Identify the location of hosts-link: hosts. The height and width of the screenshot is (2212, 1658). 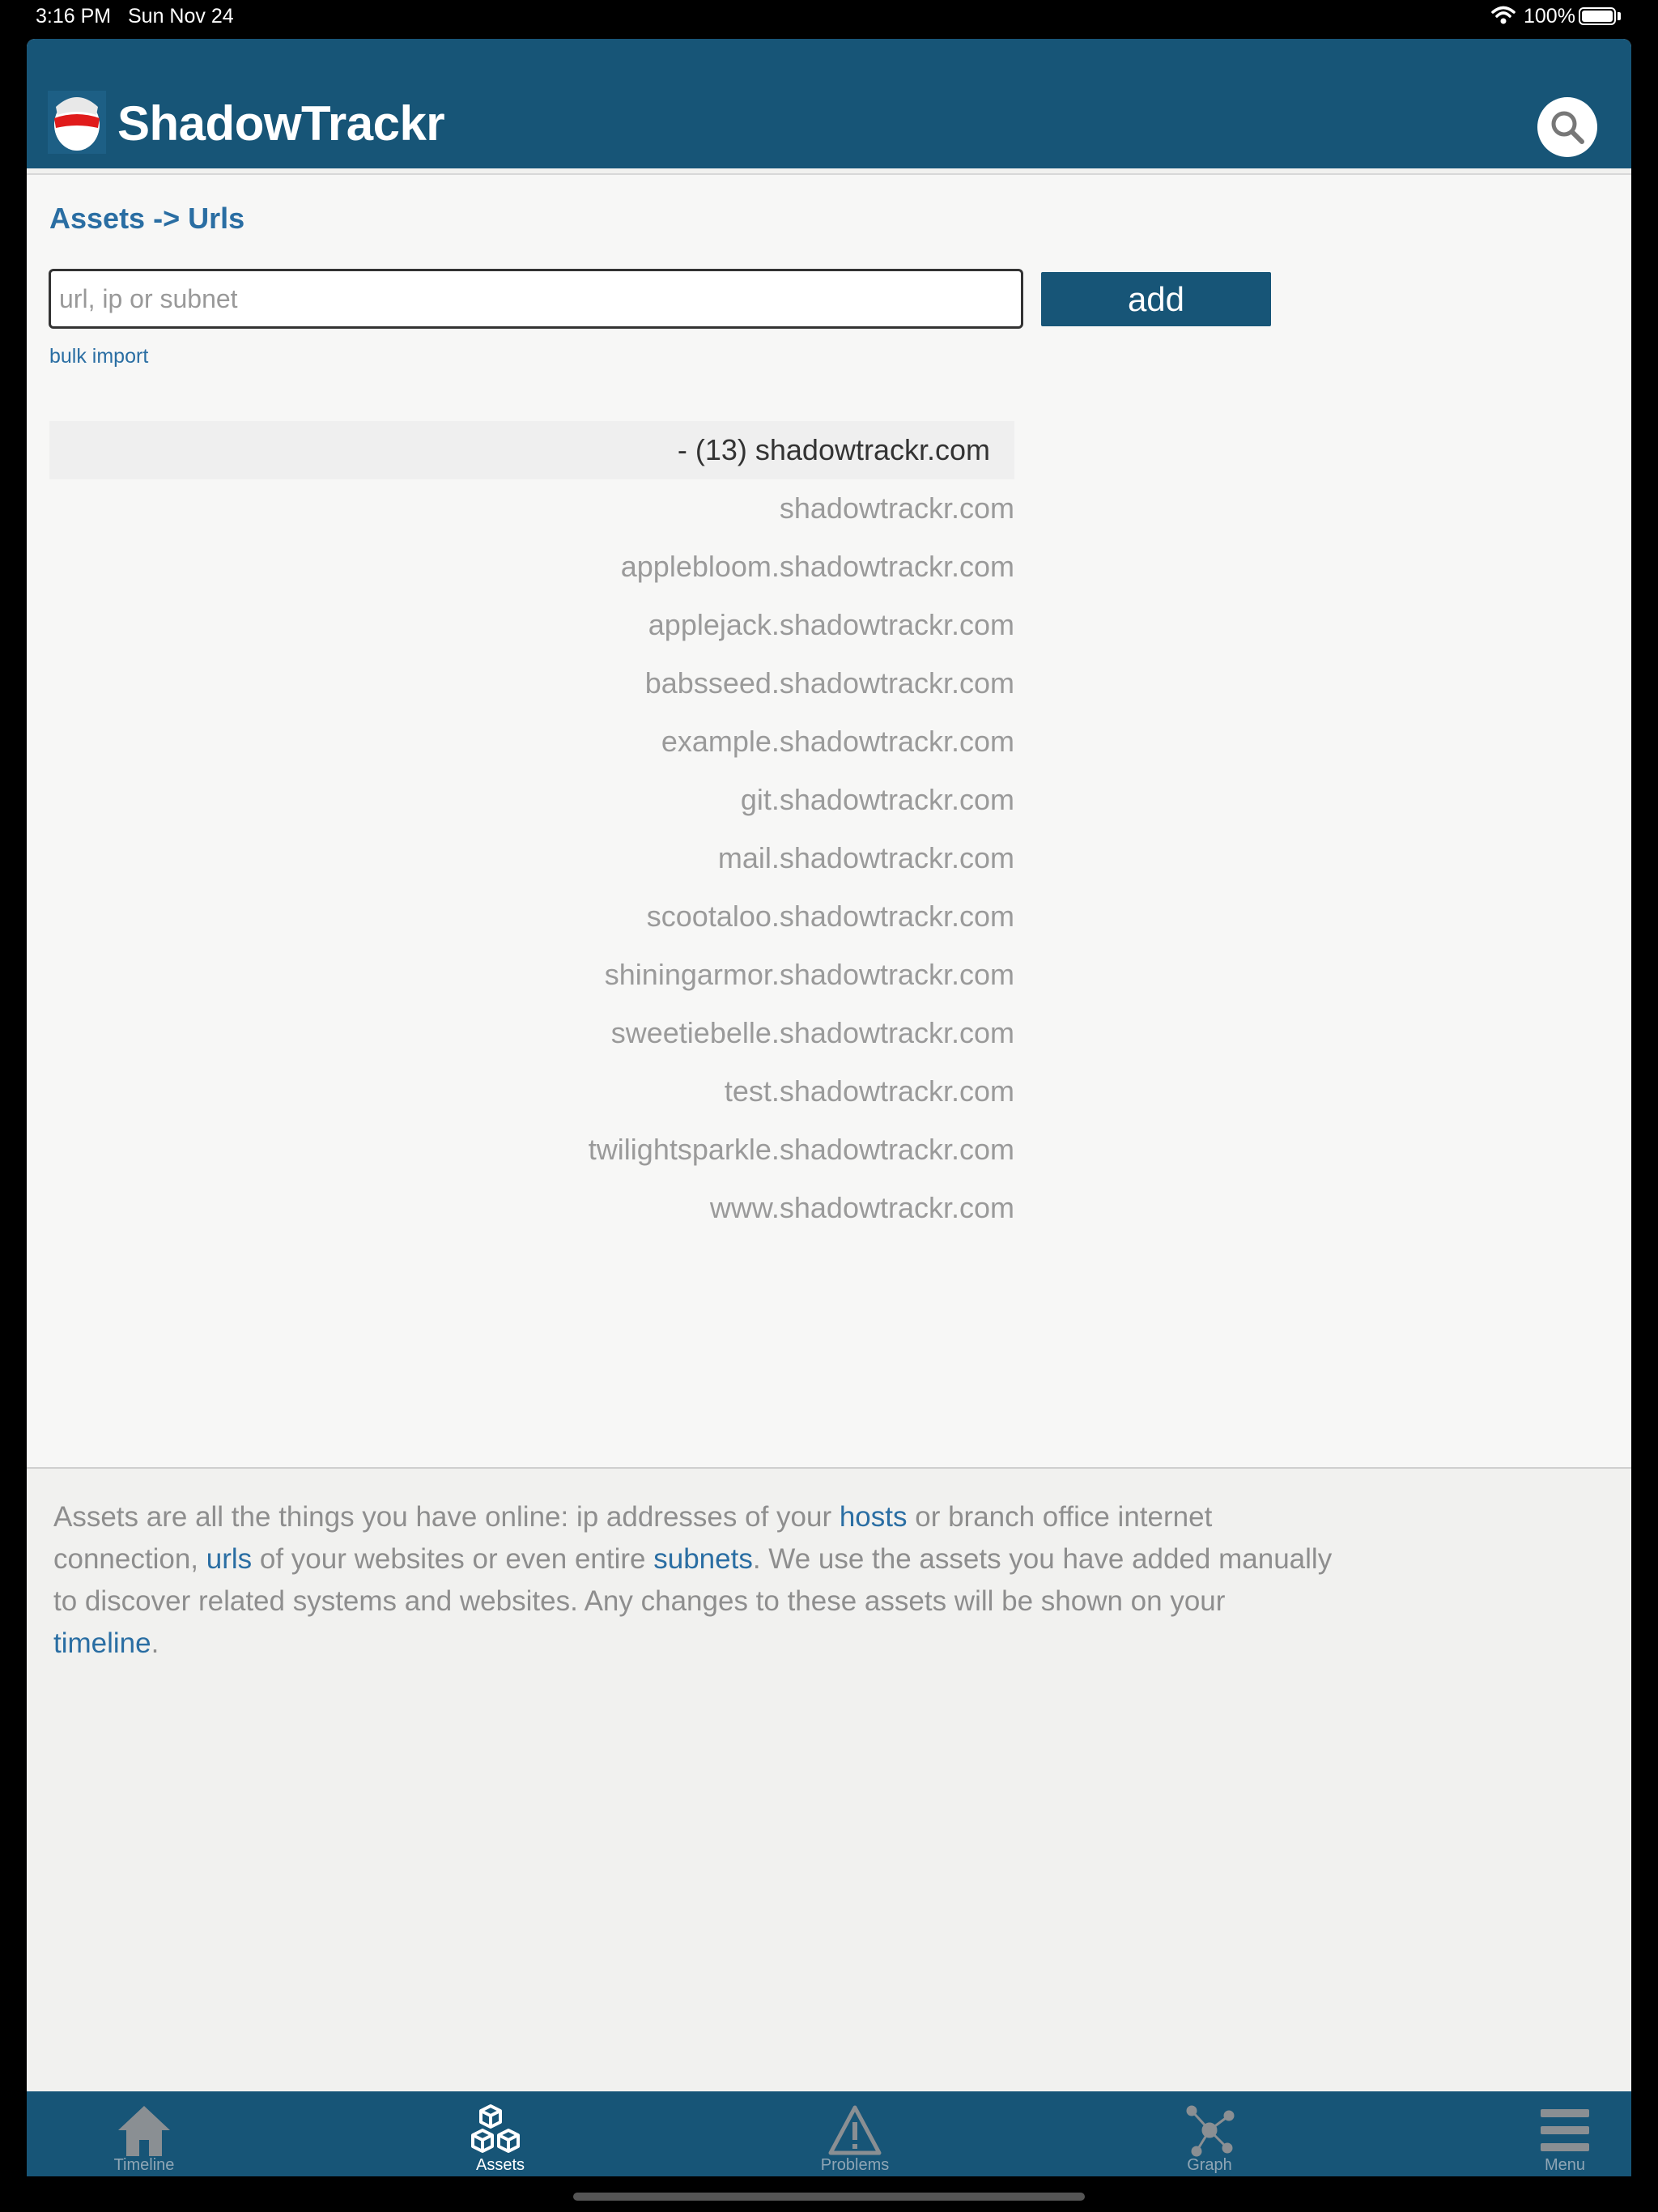
(874, 1517).